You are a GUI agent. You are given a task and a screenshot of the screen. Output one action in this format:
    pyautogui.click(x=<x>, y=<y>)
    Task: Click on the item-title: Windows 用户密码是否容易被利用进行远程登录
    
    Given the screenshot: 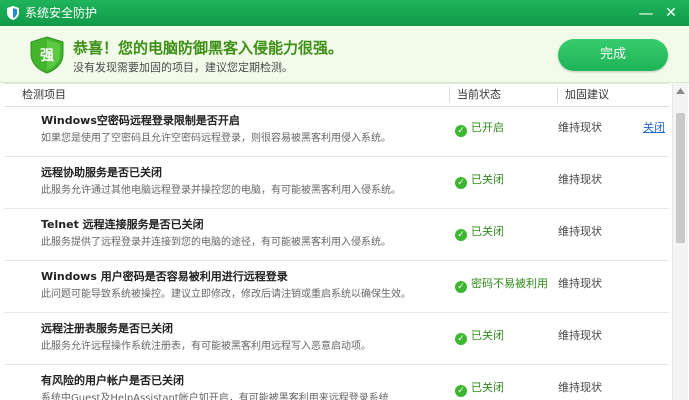 What is the action you would take?
    pyautogui.click(x=164, y=276)
    